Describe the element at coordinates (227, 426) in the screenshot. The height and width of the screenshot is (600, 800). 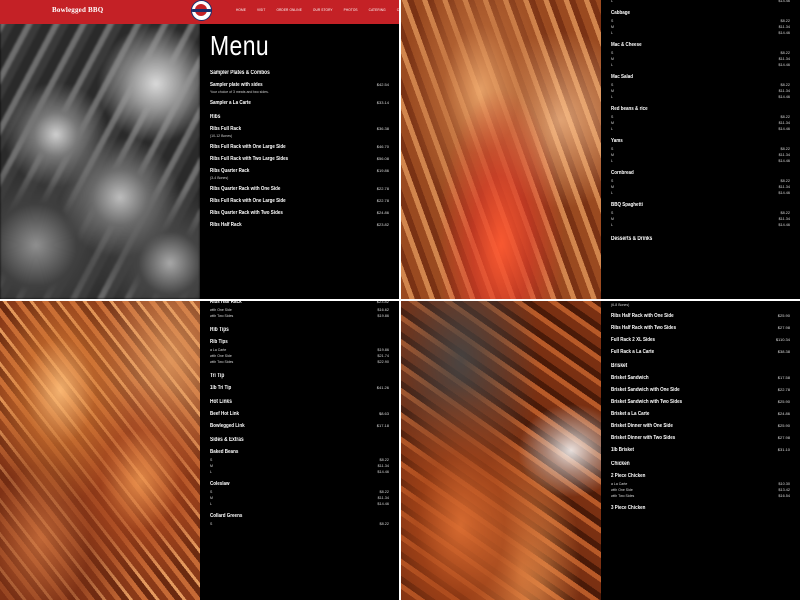
I see `menu-item-name: Bowlegged Link` at that location.